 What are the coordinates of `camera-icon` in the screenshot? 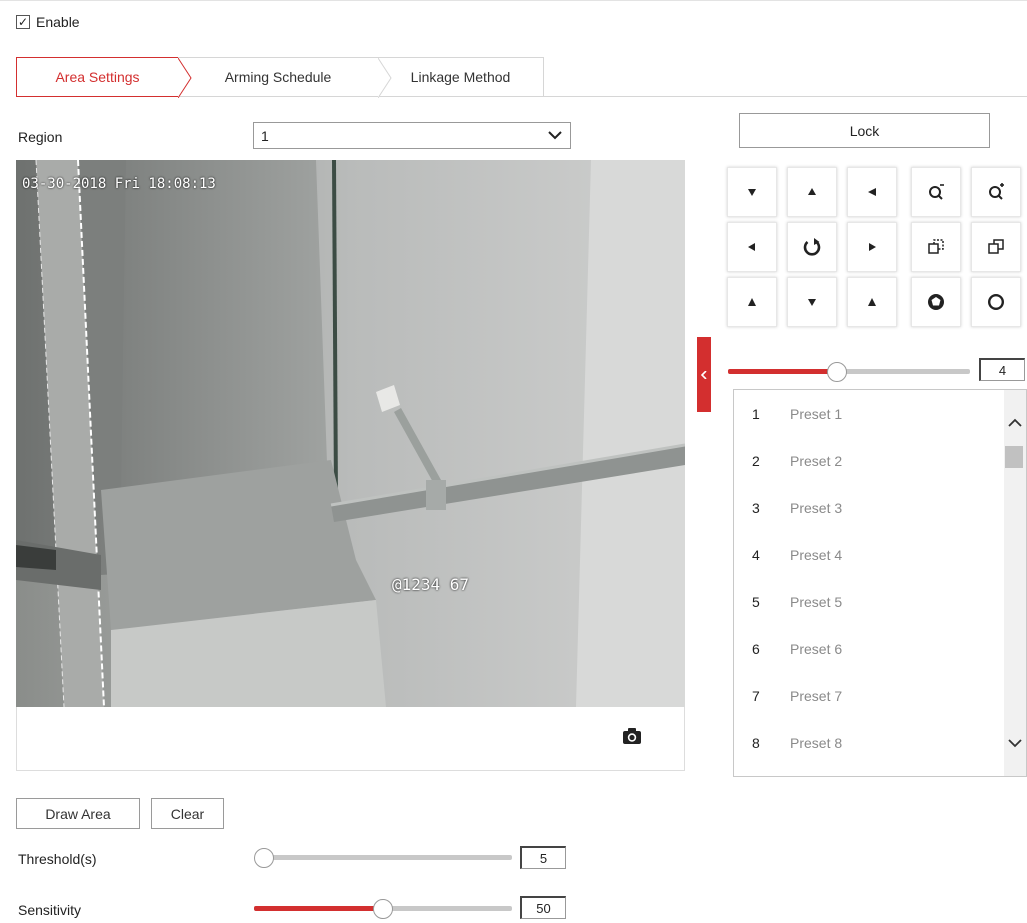 It's located at (632, 736).